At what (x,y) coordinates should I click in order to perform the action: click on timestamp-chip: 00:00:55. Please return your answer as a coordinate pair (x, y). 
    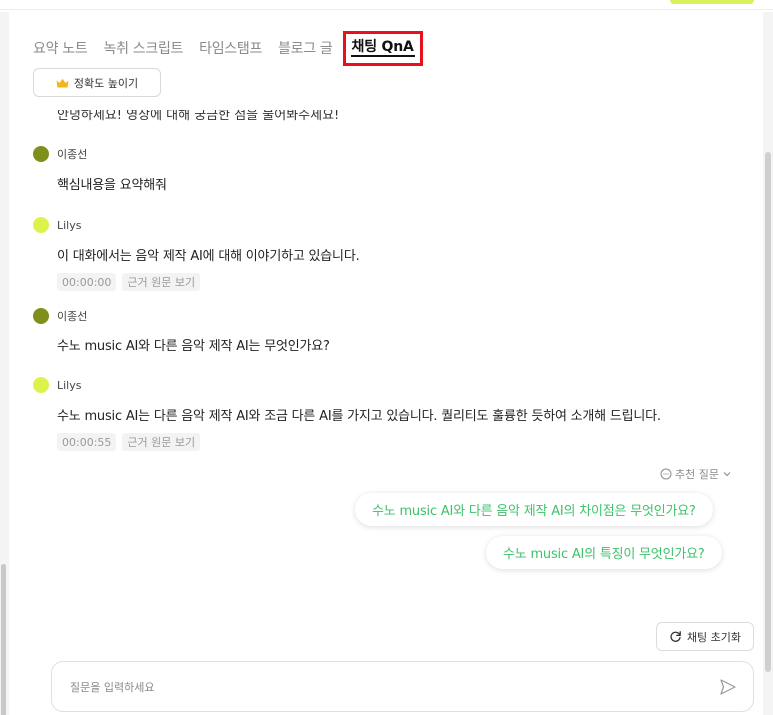
    Looking at the image, I should click on (87, 442).